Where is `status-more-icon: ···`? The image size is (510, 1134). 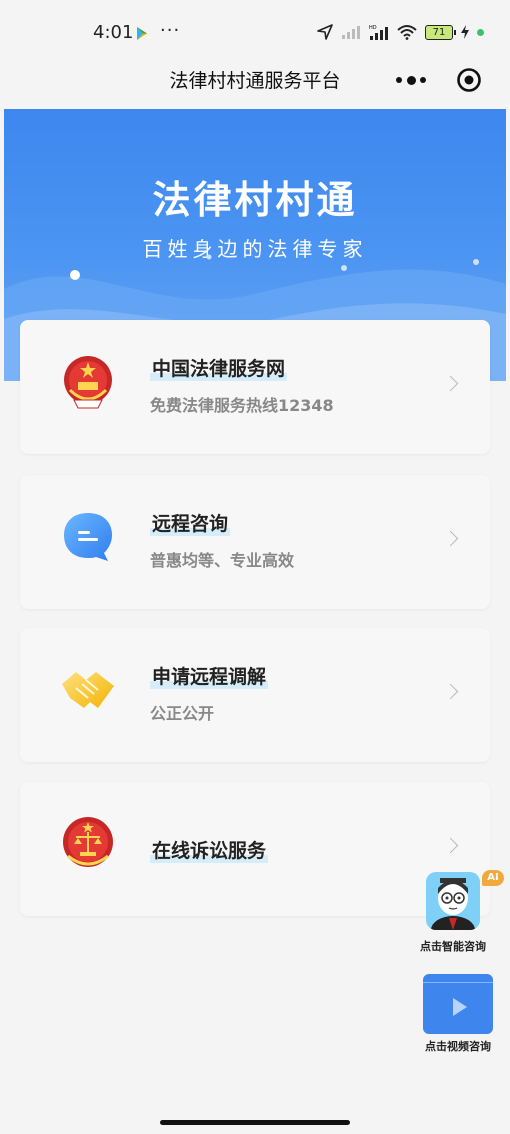
status-more-icon: ··· is located at coordinates (170, 30).